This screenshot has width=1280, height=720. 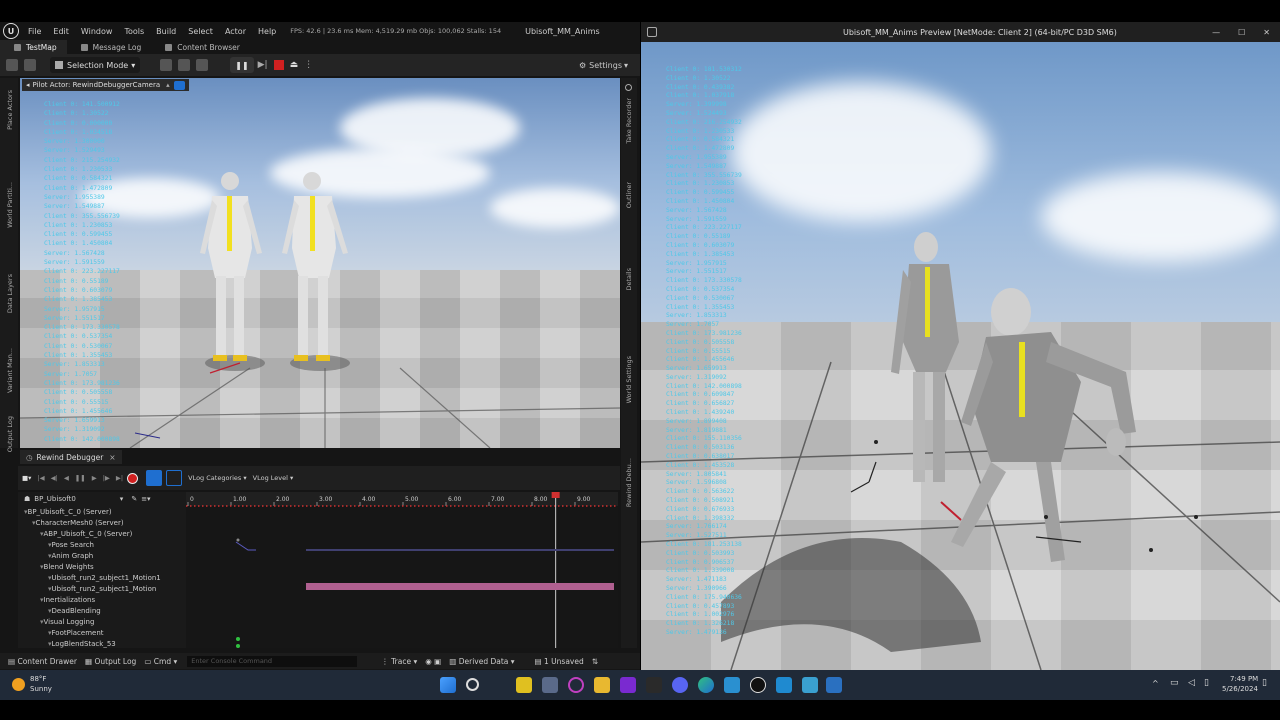 What do you see at coordinates (145, 499) in the screenshot?
I see `filter-icon: ≡▾` at bounding box center [145, 499].